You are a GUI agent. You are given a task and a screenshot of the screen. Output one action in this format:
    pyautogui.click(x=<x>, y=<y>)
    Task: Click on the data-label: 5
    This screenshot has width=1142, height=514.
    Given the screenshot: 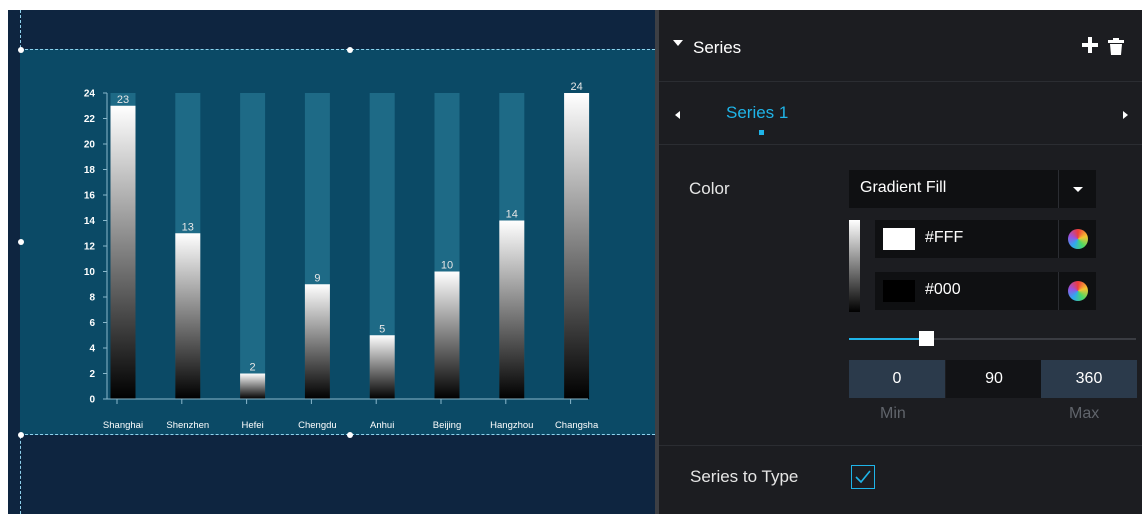 What is the action you would take?
    pyautogui.click(x=382, y=329)
    